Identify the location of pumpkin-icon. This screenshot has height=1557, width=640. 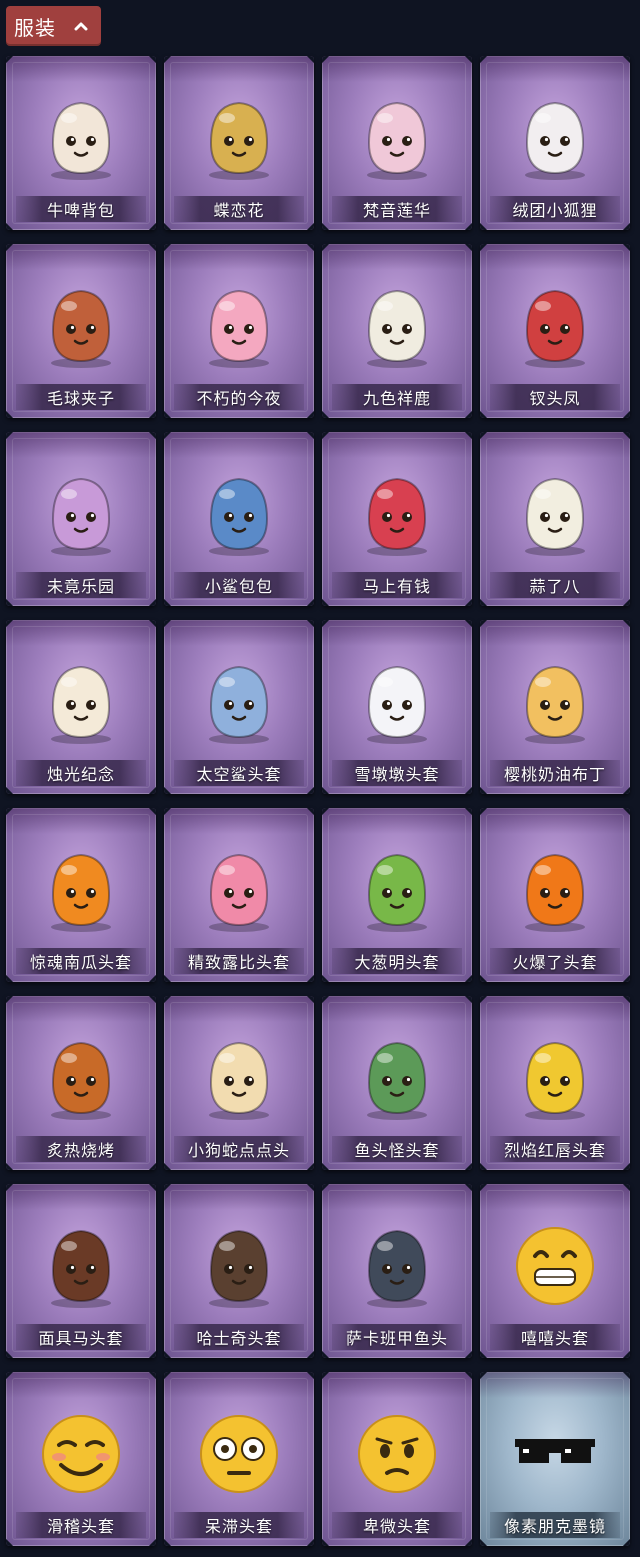
(81, 885).